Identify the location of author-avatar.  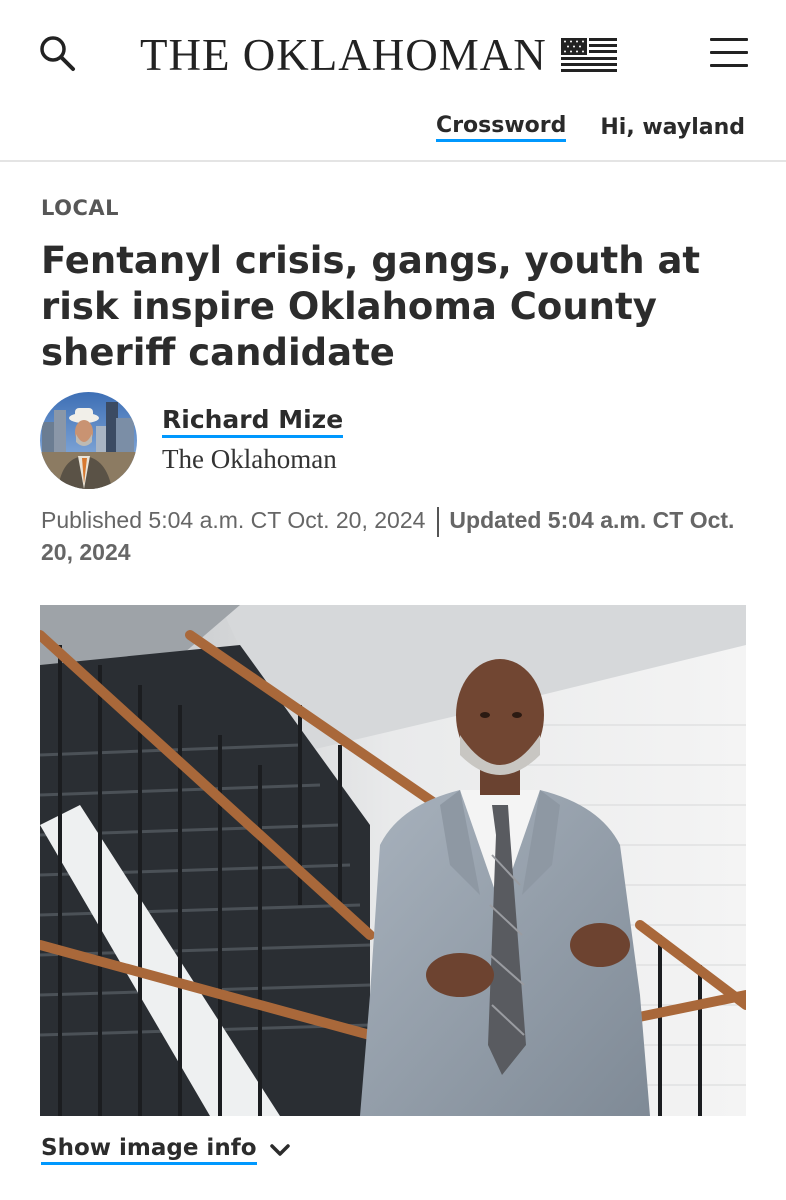
(88, 440).